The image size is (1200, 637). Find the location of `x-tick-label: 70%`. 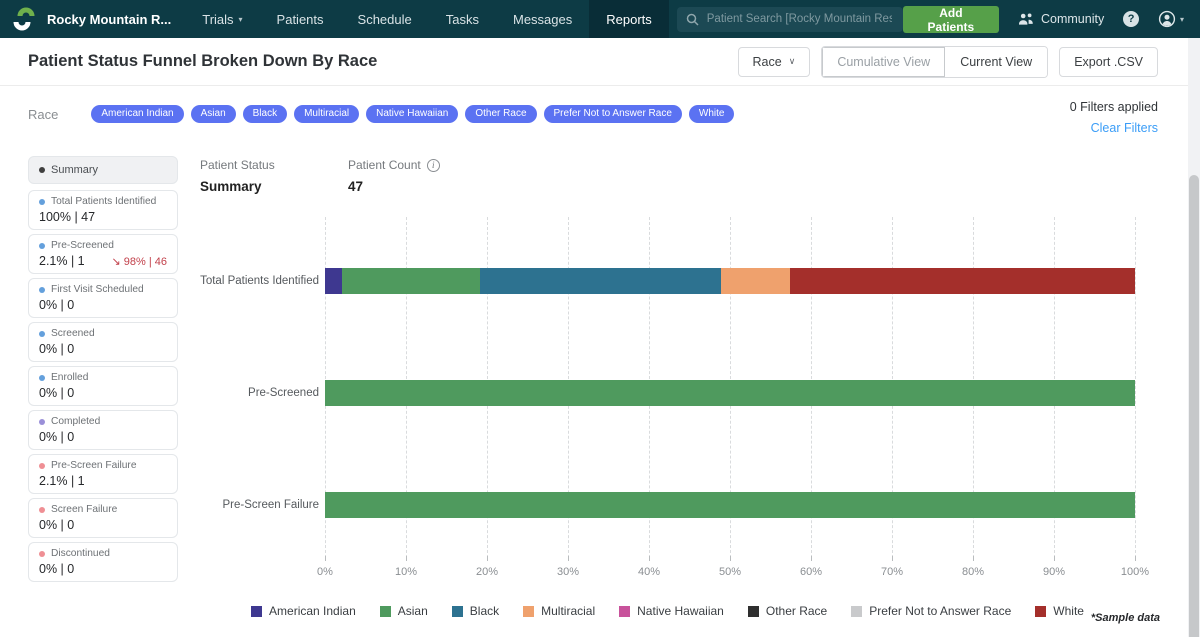

x-tick-label: 70% is located at coordinates (892, 572).